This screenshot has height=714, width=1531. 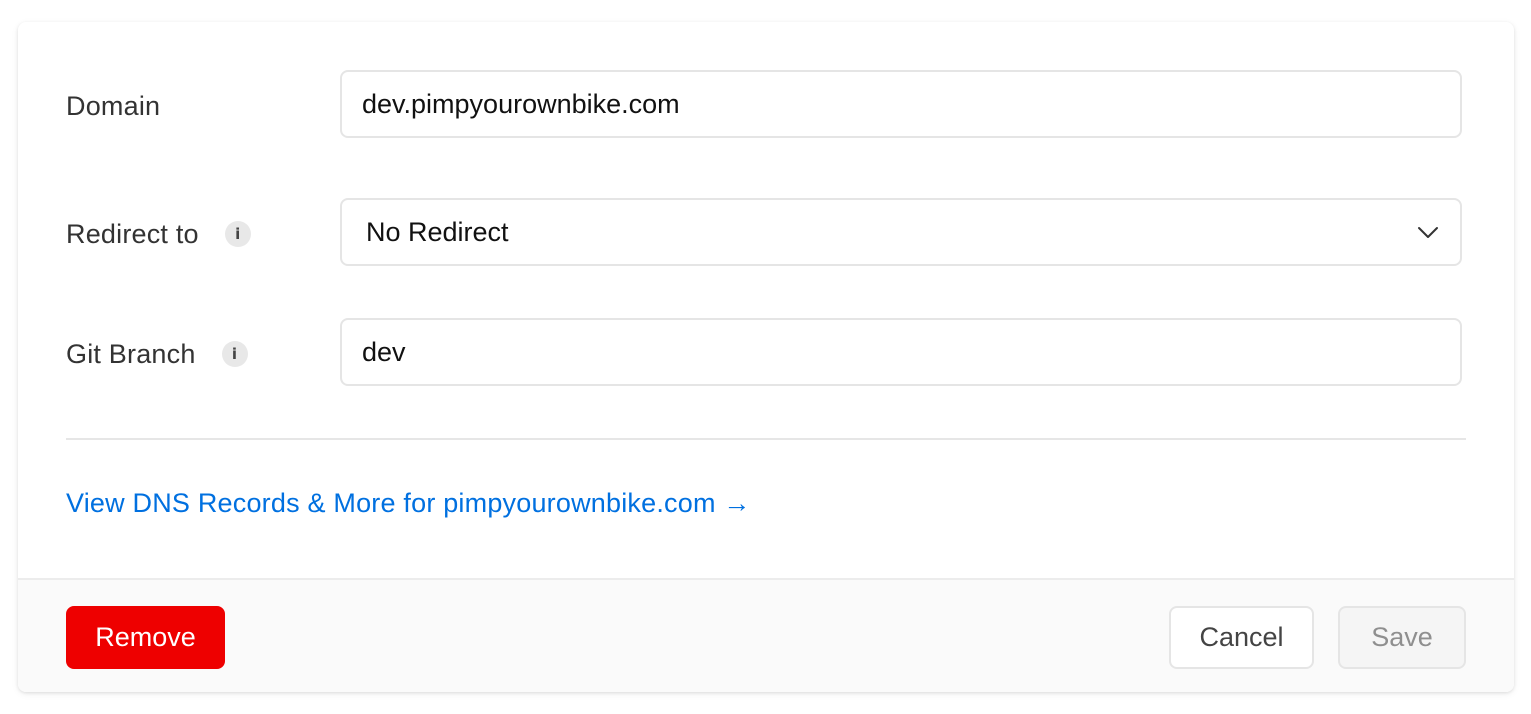 I want to click on git-branch-label: Git Branch, so click(x=131, y=353).